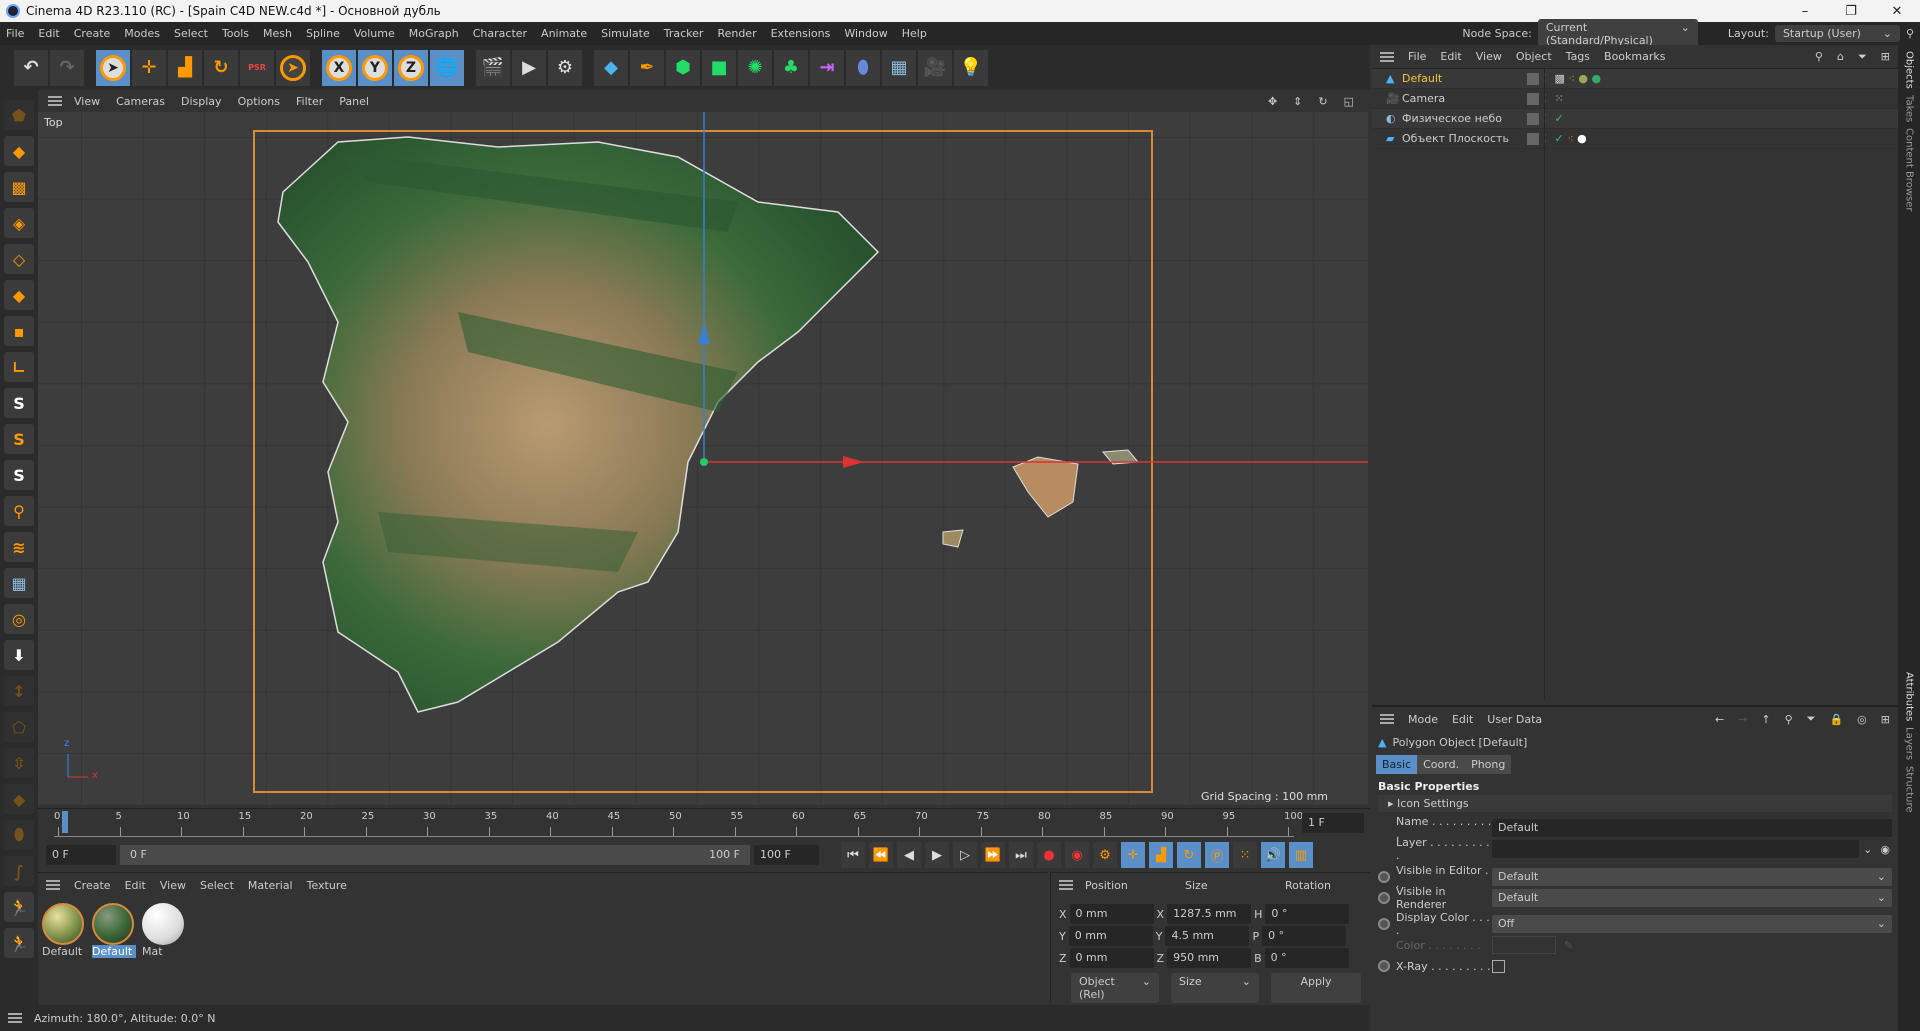 This screenshot has height=1031, width=1920. What do you see at coordinates (625, 33) in the screenshot?
I see `menu-simulate: Simulate` at bounding box center [625, 33].